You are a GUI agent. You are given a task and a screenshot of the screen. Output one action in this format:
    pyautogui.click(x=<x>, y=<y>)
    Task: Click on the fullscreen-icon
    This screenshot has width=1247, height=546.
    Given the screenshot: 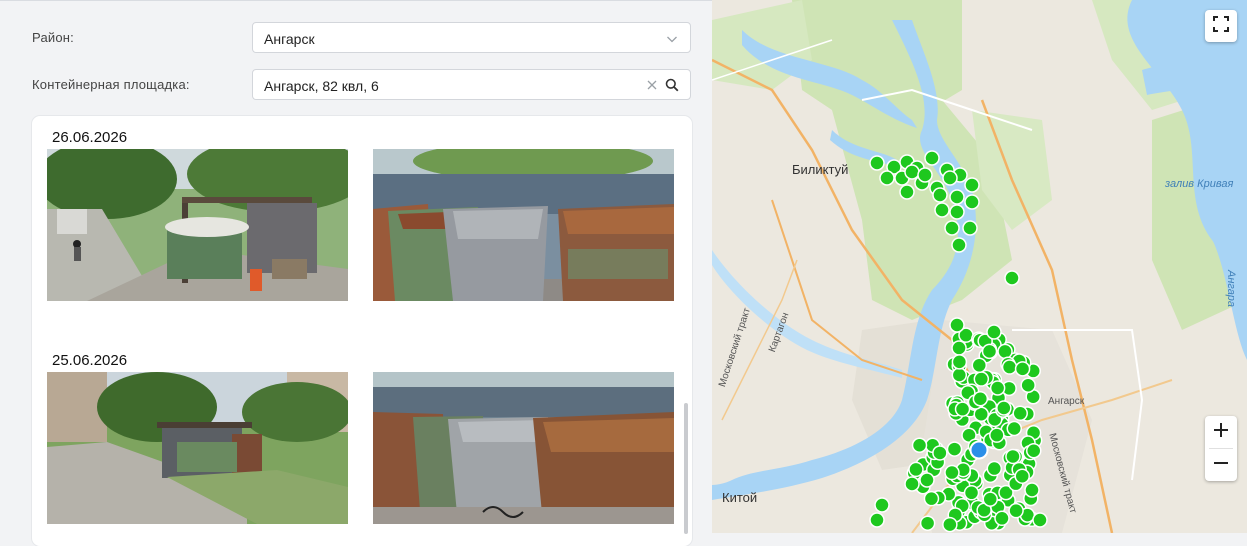 What is the action you would take?
    pyautogui.click(x=1221, y=26)
    